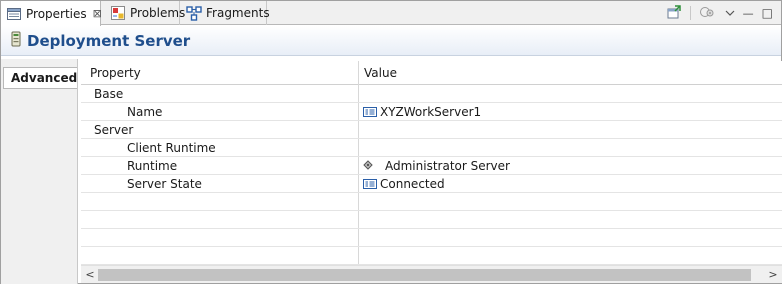 The image size is (782, 284). I want to click on server-icon, so click(16, 40).